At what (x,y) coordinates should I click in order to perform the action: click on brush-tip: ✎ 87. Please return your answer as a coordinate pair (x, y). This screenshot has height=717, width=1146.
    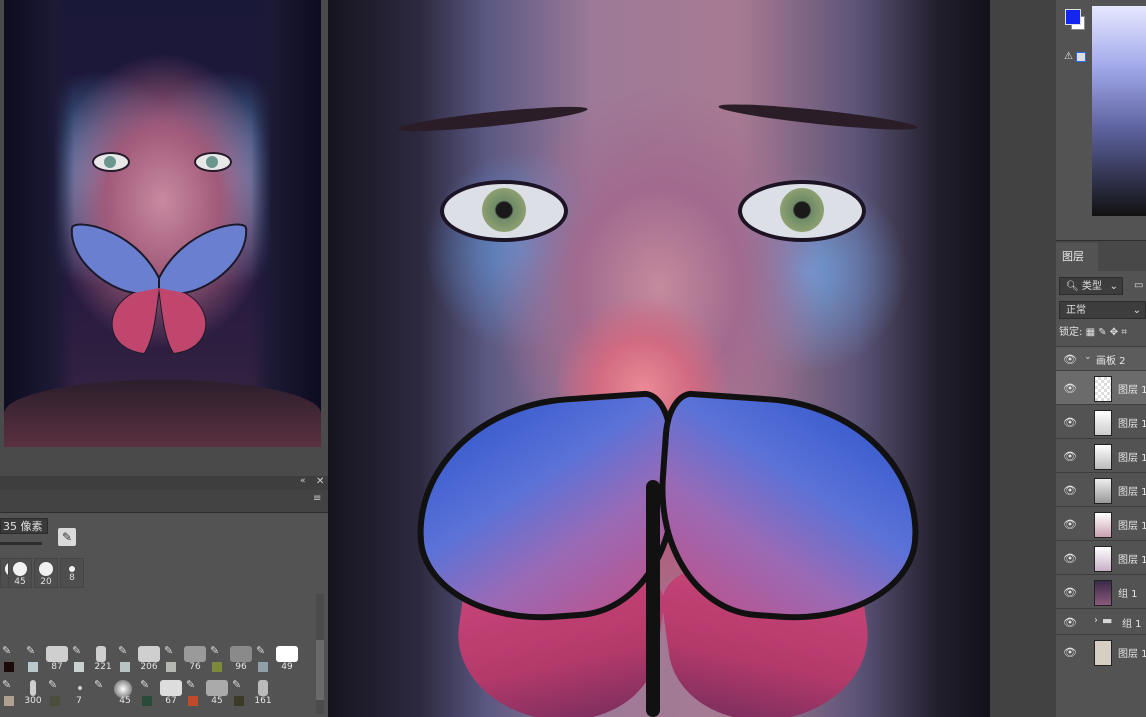
    Looking at the image, I should click on (47, 658).